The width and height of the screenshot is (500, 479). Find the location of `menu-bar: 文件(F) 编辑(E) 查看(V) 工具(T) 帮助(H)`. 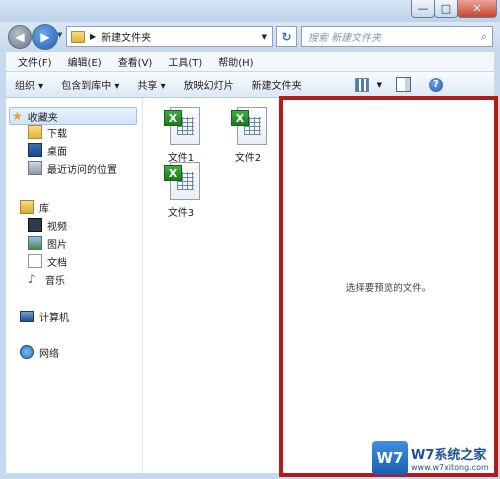

menu-bar: 文件(F) 编辑(E) 查看(V) 工具(T) 帮助(H) is located at coordinates (250, 61).